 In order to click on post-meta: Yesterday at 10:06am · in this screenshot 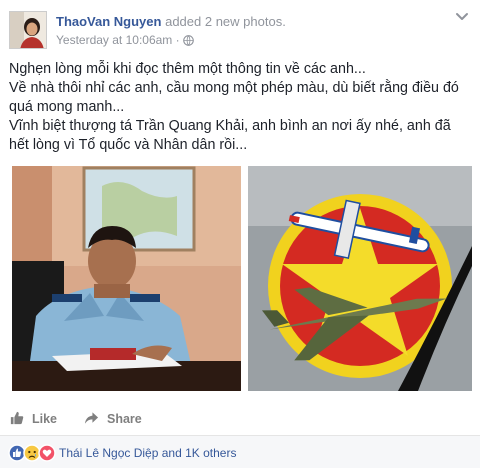, I will do `click(125, 41)`.